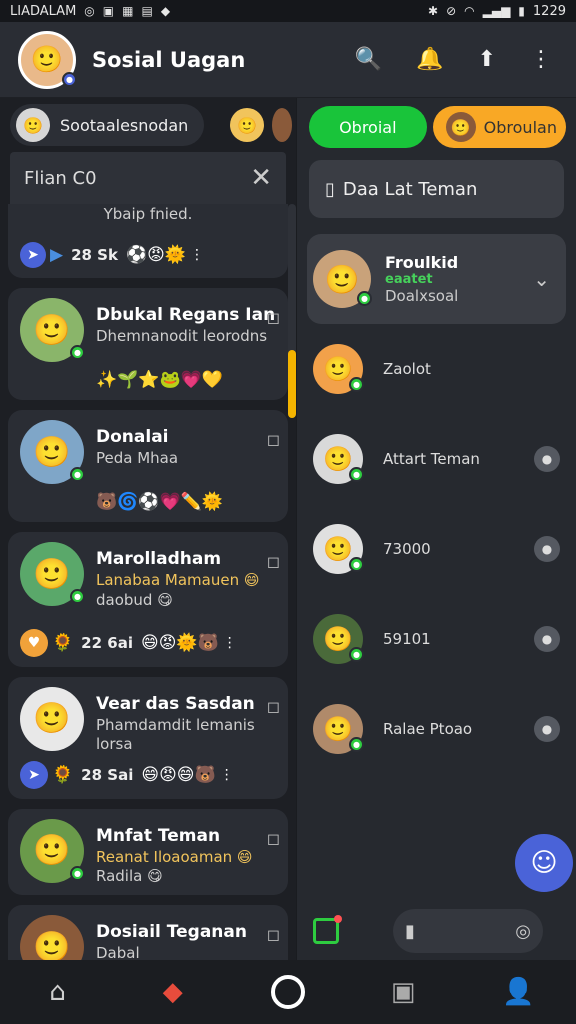 The image size is (576, 1024). Describe the element at coordinates (541, 59) in the screenshot. I see `more-icon: ⋮` at that location.